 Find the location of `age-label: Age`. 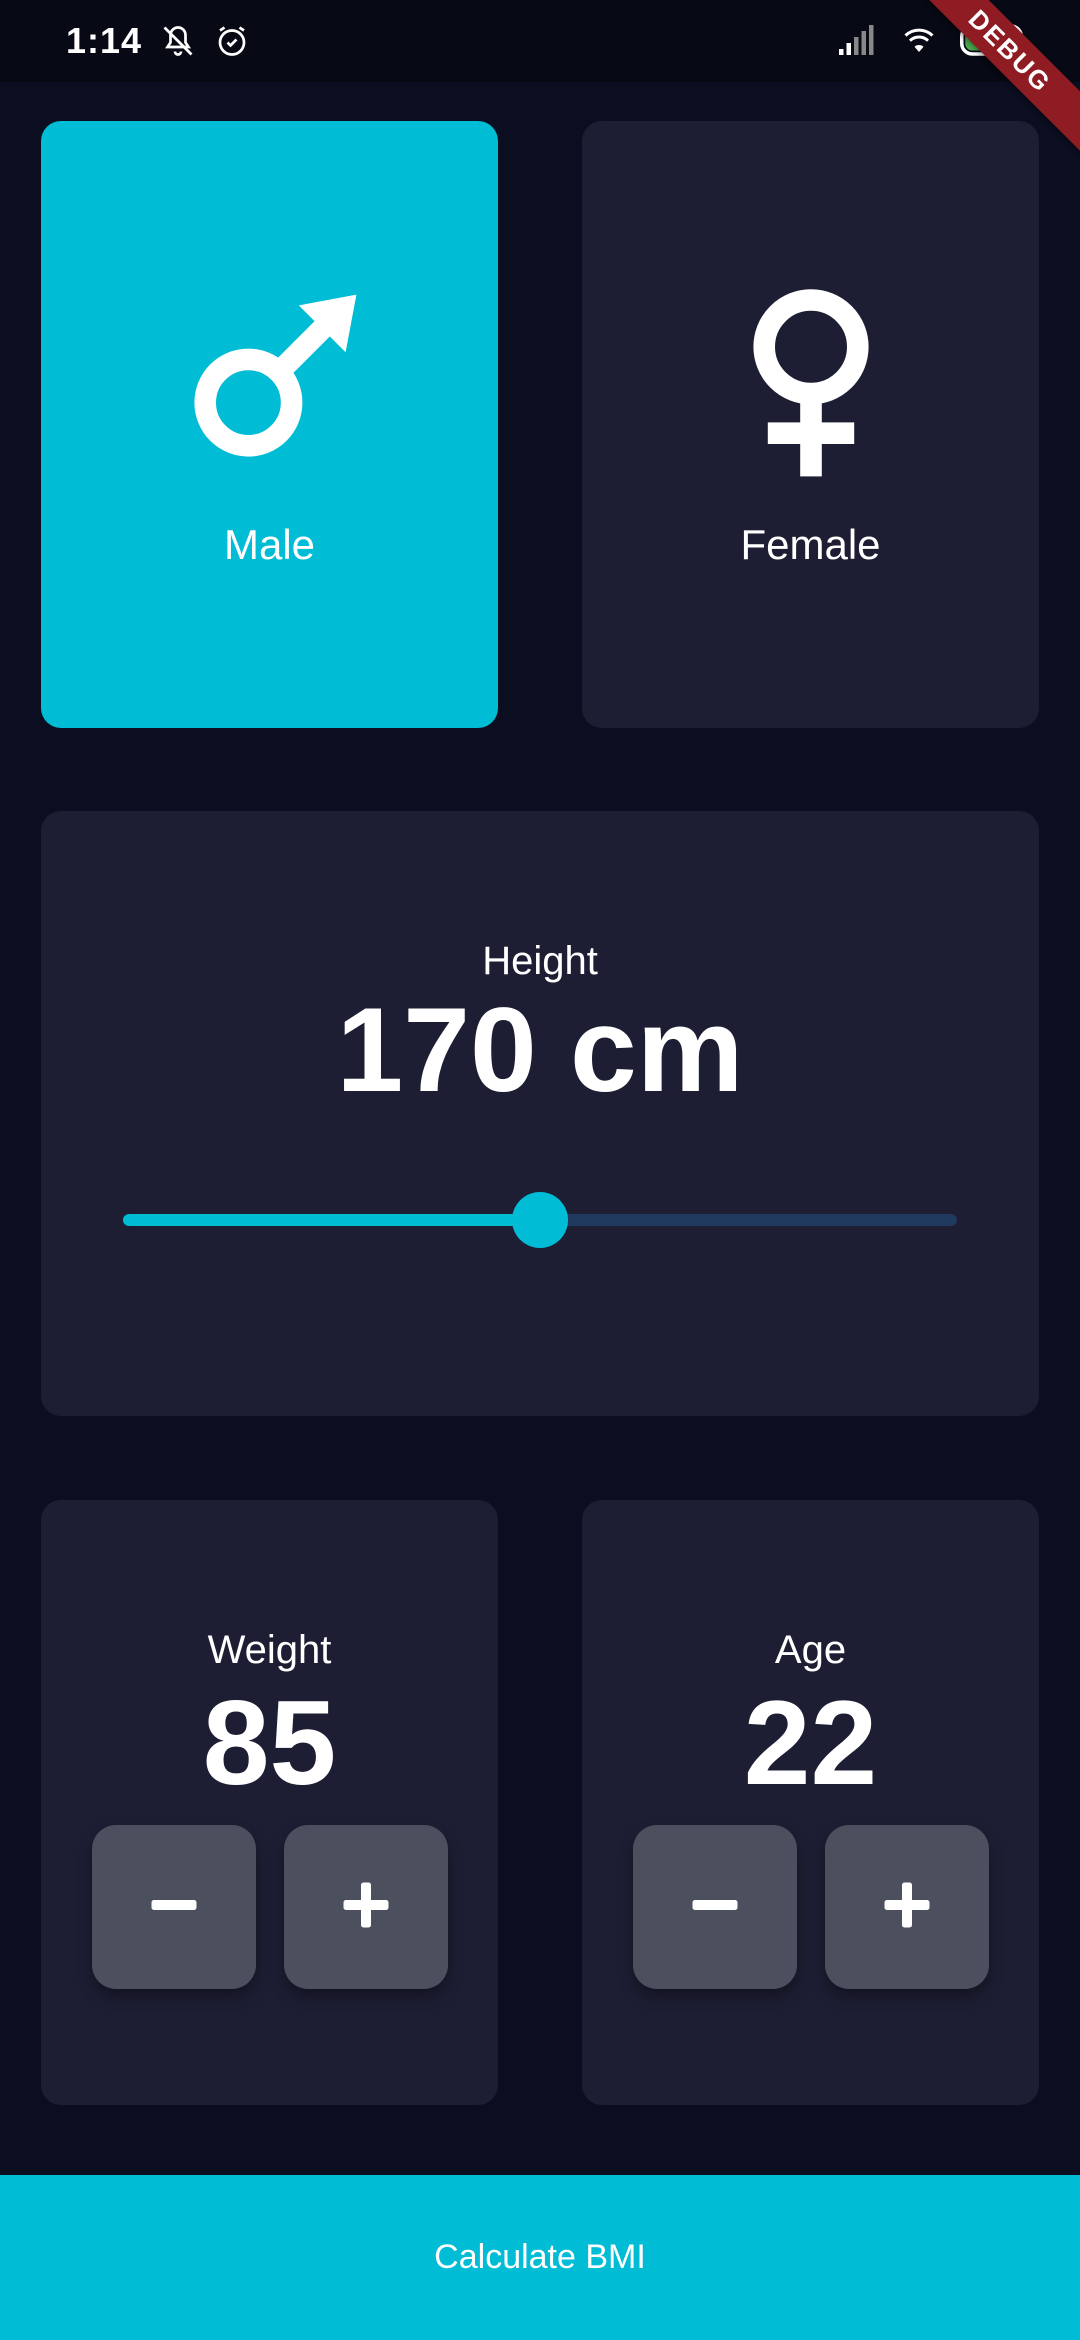

age-label: Age is located at coordinates (810, 1650).